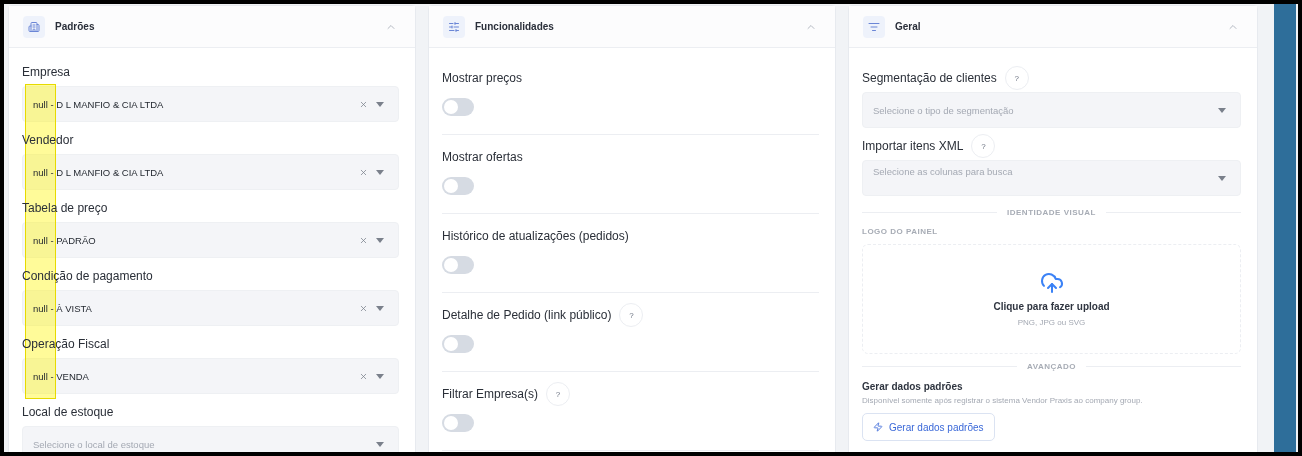 The image size is (1302, 456). What do you see at coordinates (632, 27) in the screenshot?
I see `card-header: Funcionalidades` at bounding box center [632, 27].